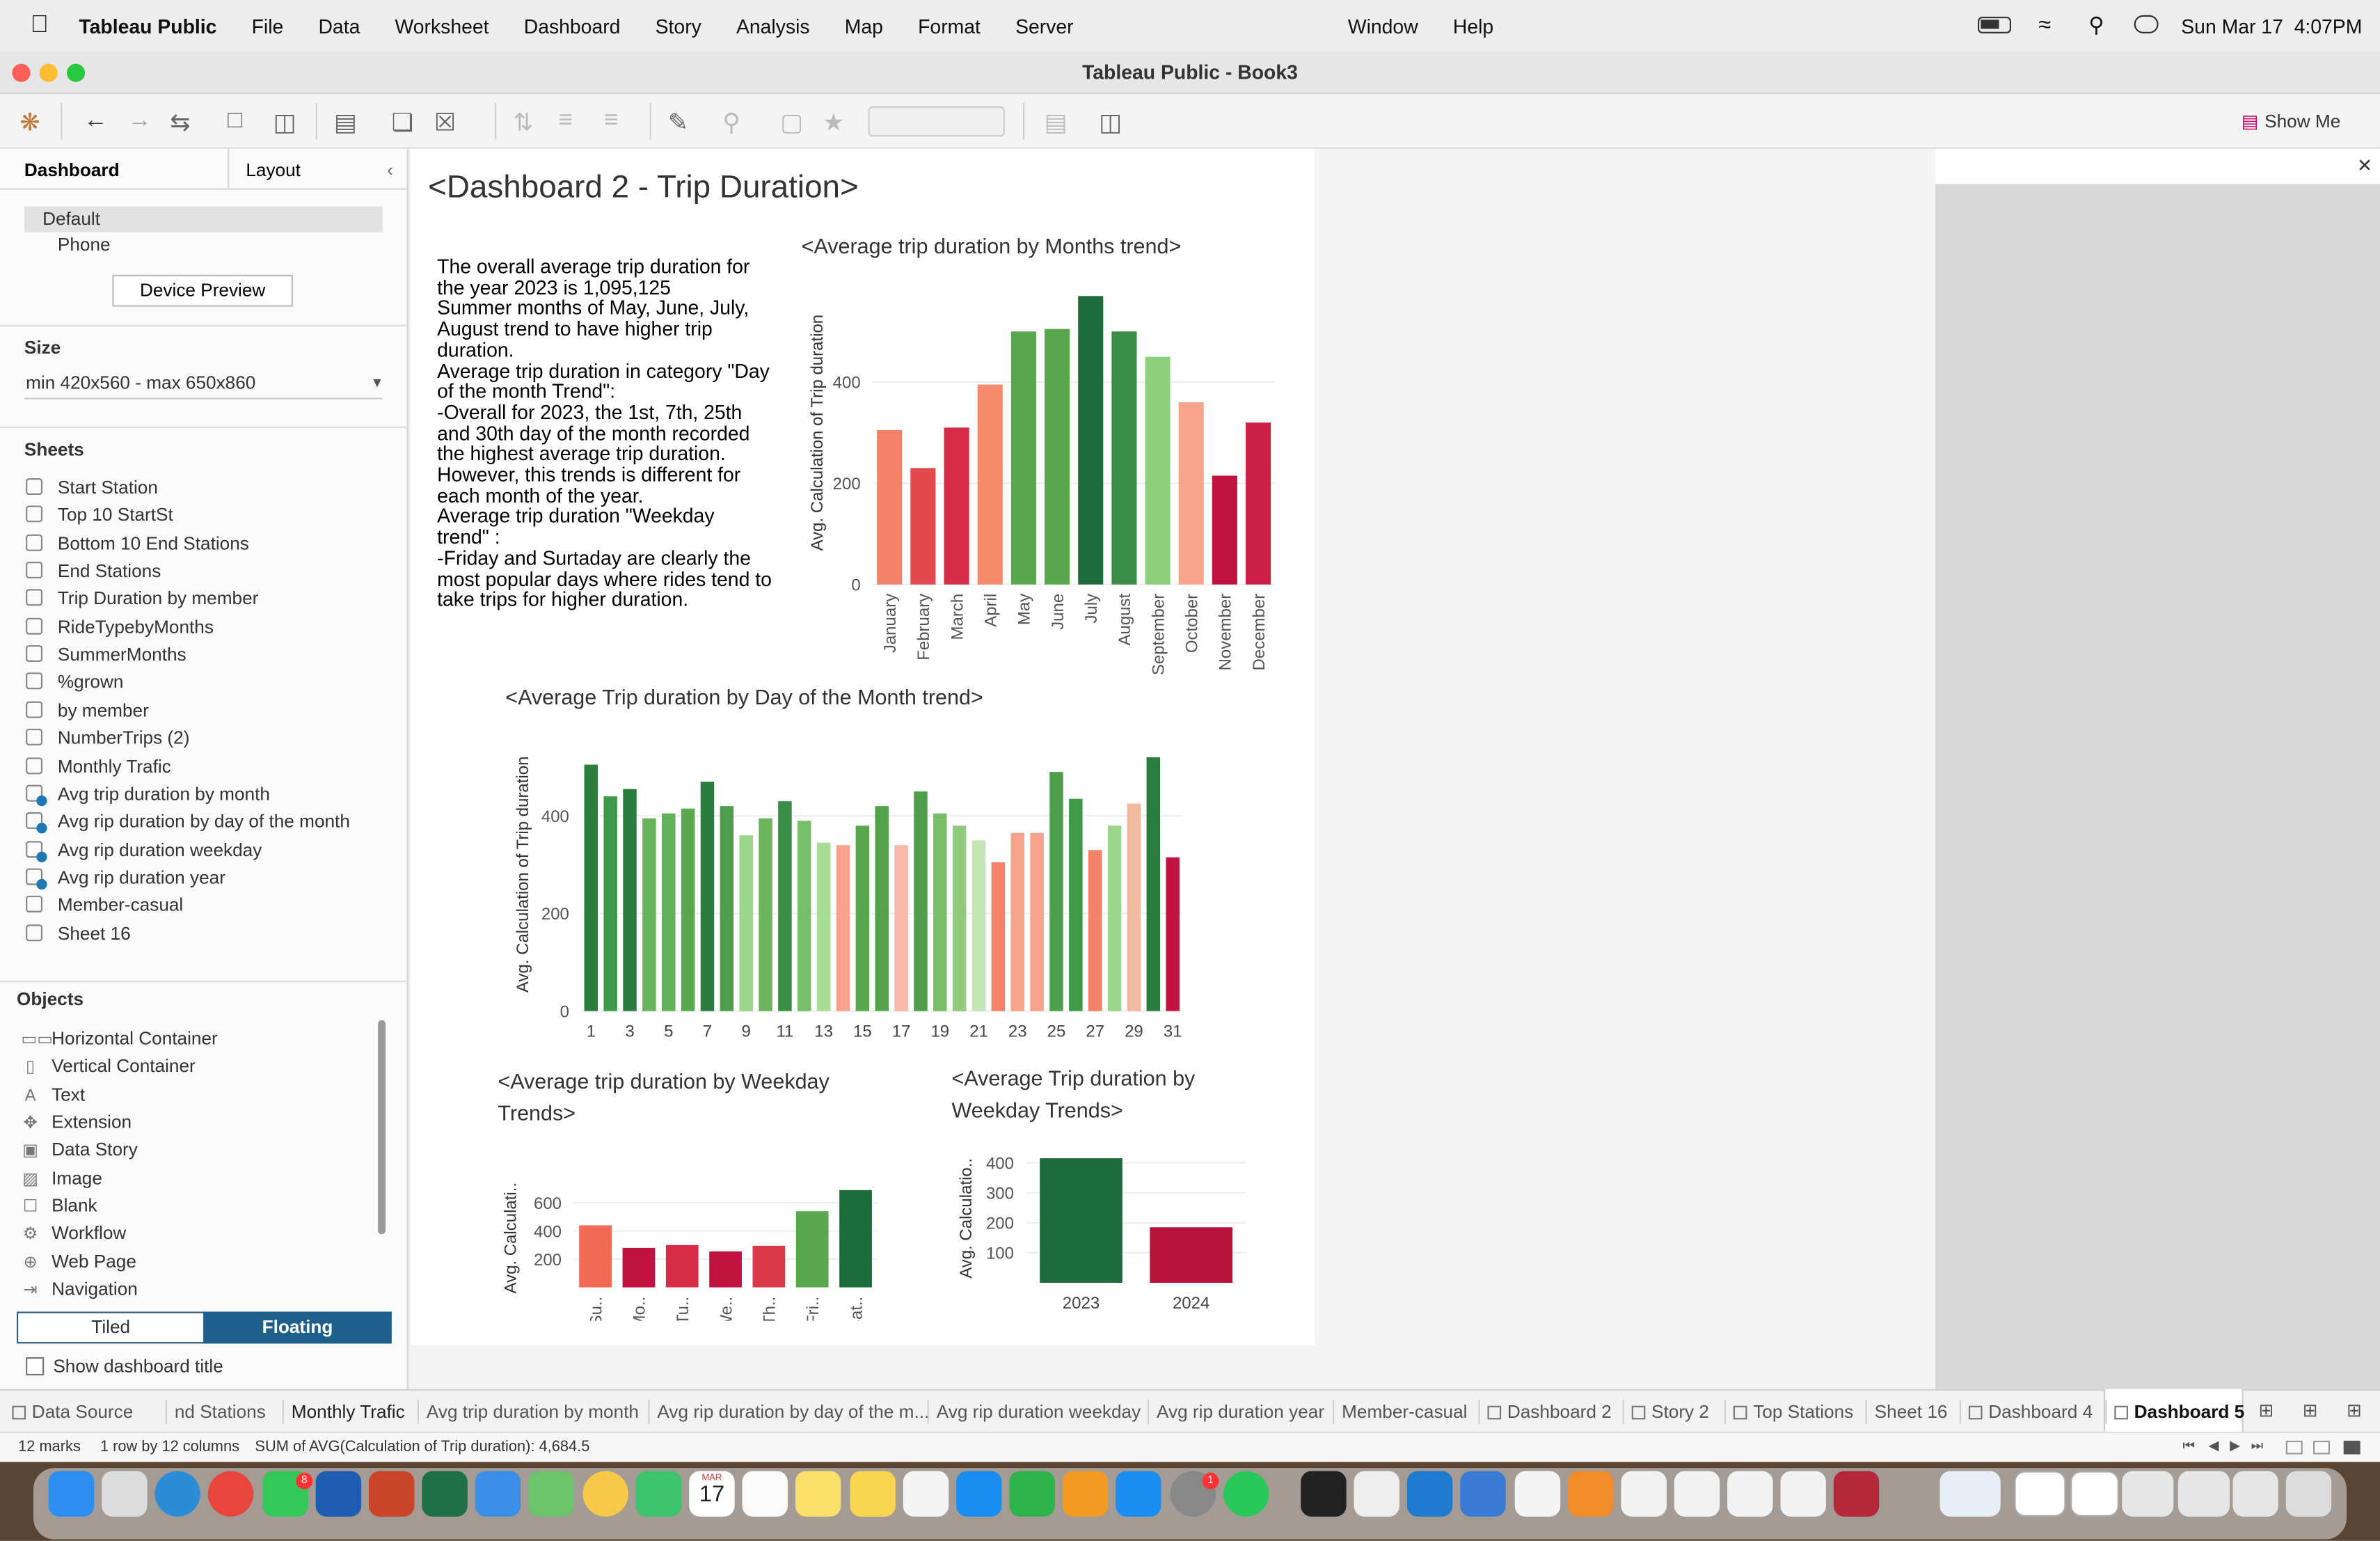 This screenshot has height=1541, width=2380. Describe the element at coordinates (1430, 1494) in the screenshot. I see `vscode-icon` at that location.